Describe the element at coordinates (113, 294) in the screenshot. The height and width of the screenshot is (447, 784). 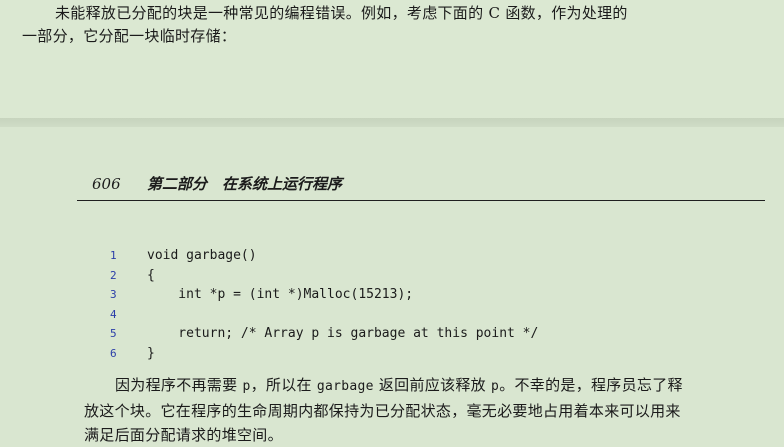
I see `line-number: 3` at that location.